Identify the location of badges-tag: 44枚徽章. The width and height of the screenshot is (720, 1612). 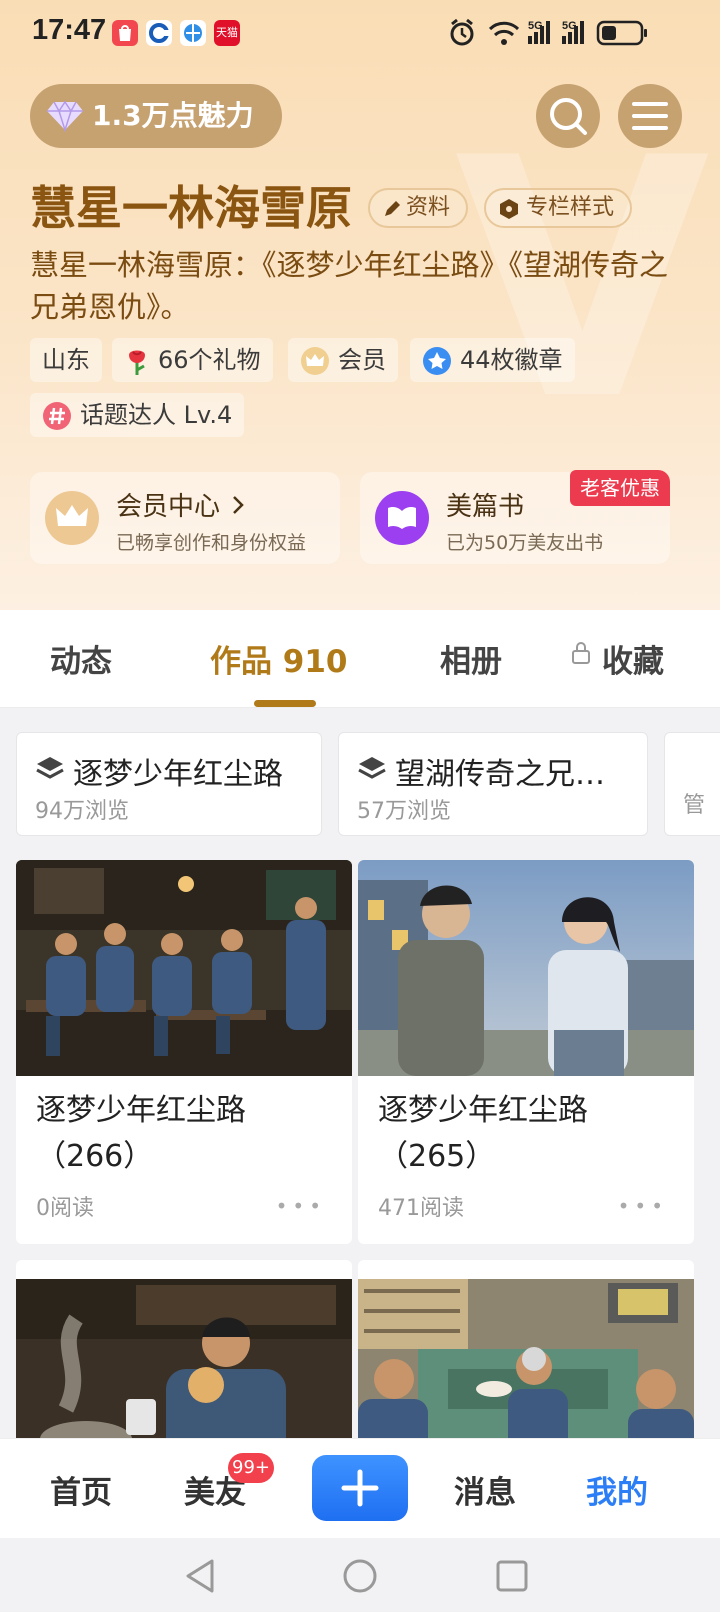
(492, 360).